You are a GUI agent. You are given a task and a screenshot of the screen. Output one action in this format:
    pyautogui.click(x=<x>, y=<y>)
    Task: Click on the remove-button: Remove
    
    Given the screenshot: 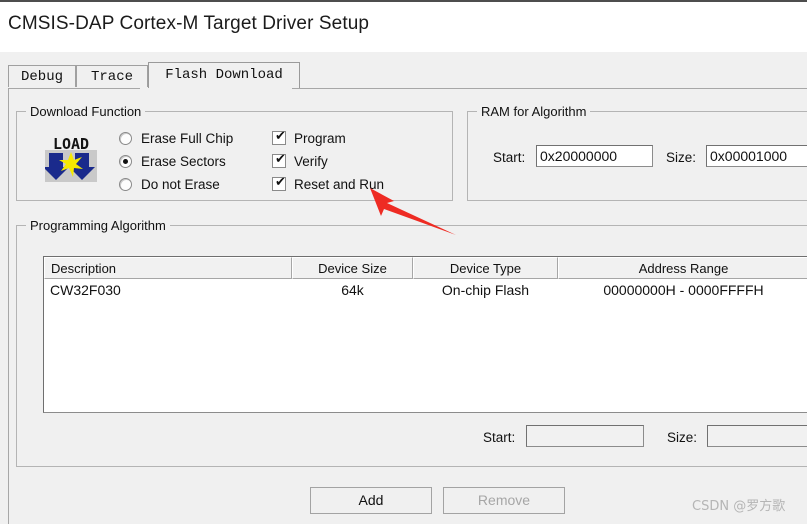 What is the action you would take?
    pyautogui.click(x=504, y=500)
    